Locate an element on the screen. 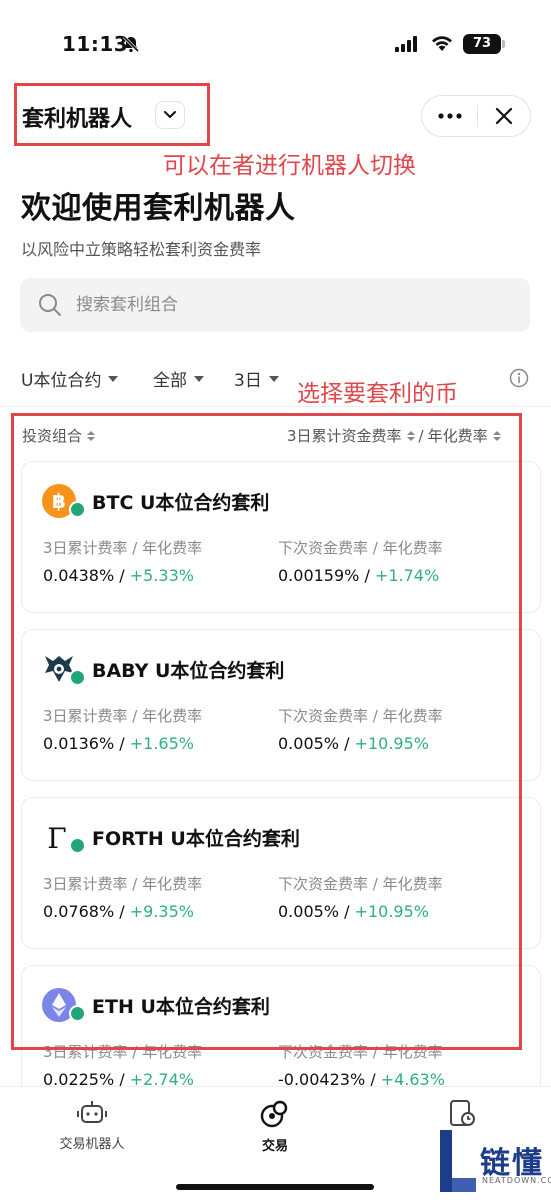 Image resolution: width=551 pixels, height=1200 pixels. filter-period: 3日 is located at coordinates (256, 378).